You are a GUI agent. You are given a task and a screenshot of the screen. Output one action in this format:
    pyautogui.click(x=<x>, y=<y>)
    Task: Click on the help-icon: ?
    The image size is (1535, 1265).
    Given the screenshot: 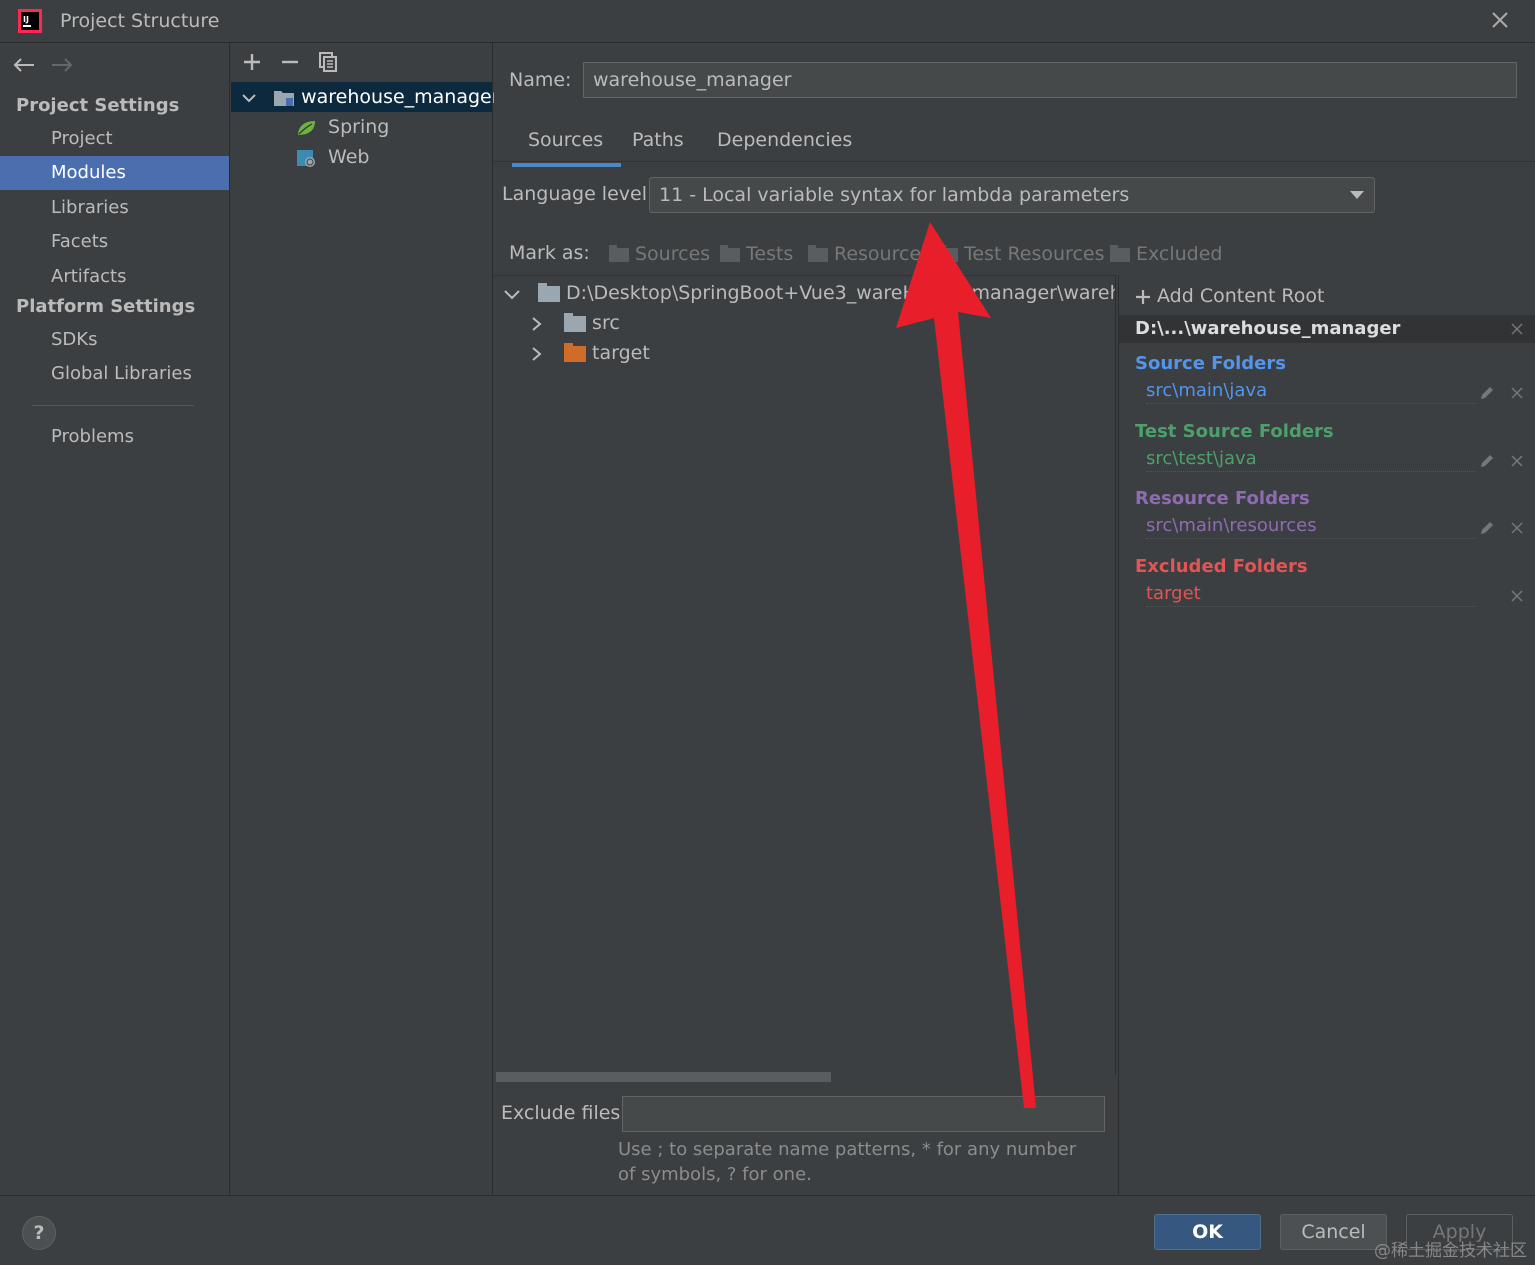 What is the action you would take?
    pyautogui.click(x=39, y=1233)
    